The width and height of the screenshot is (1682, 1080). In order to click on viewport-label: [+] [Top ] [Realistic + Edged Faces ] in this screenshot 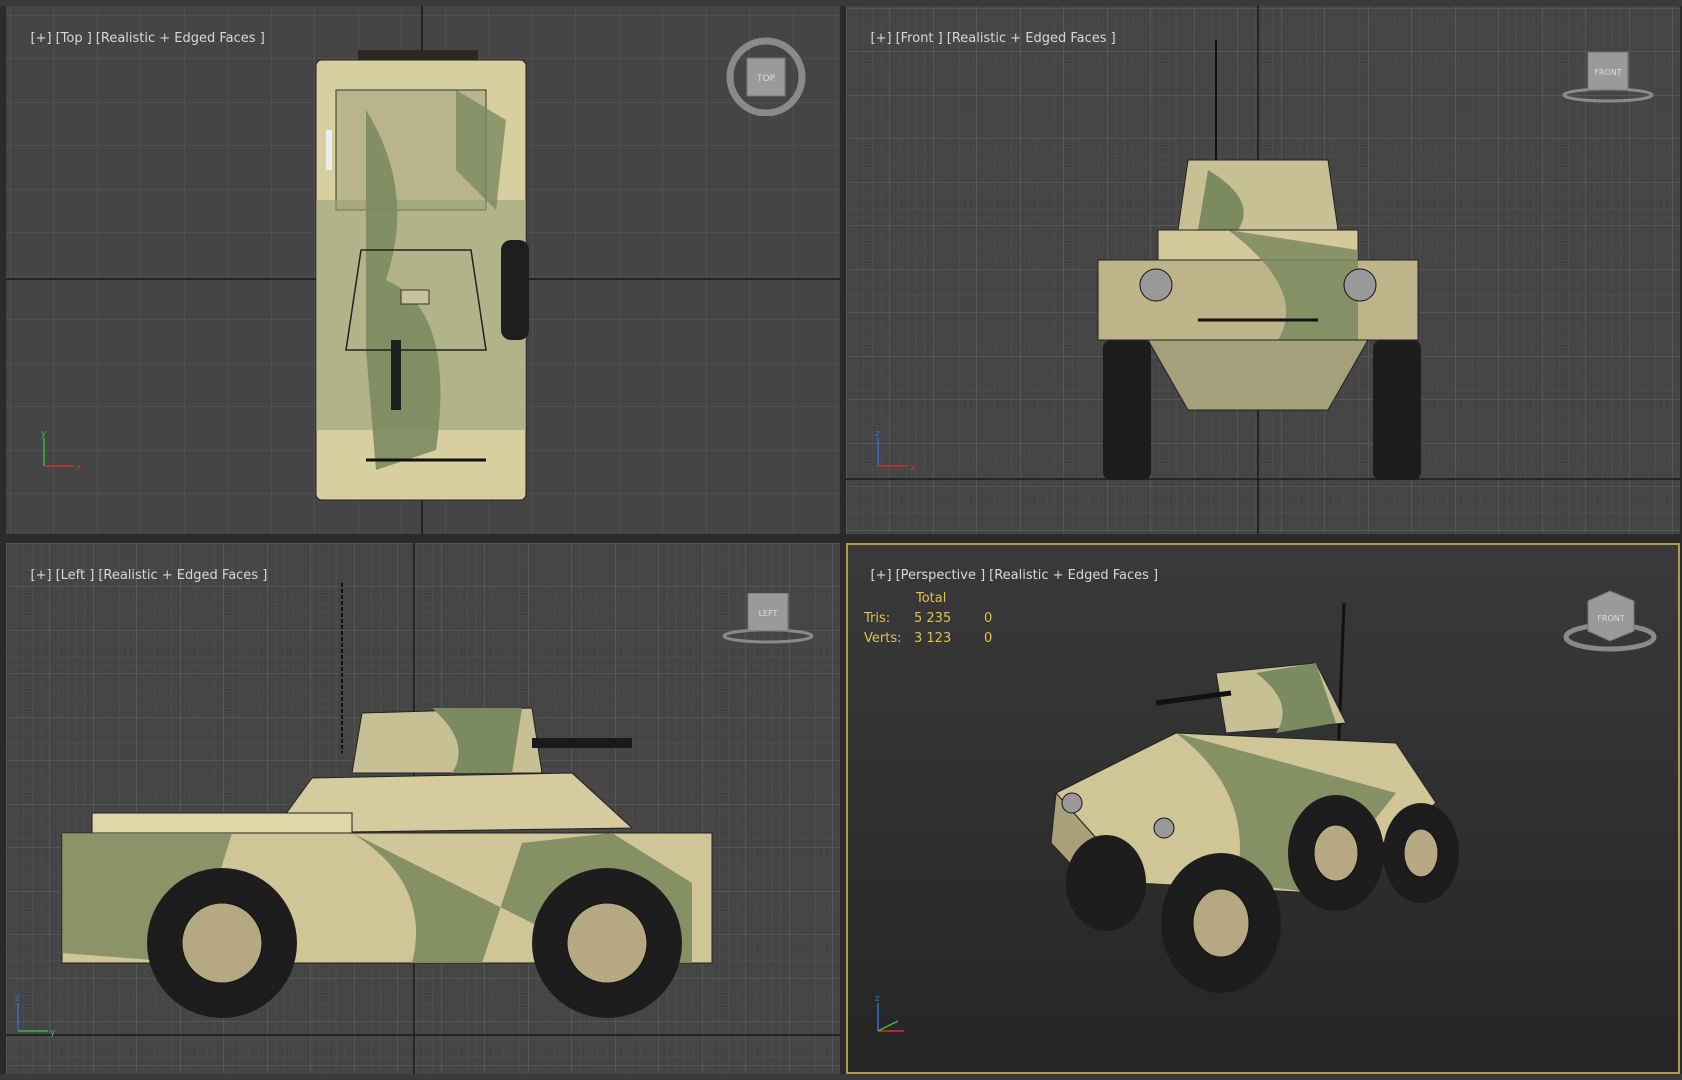, I will do `click(141, 38)`.